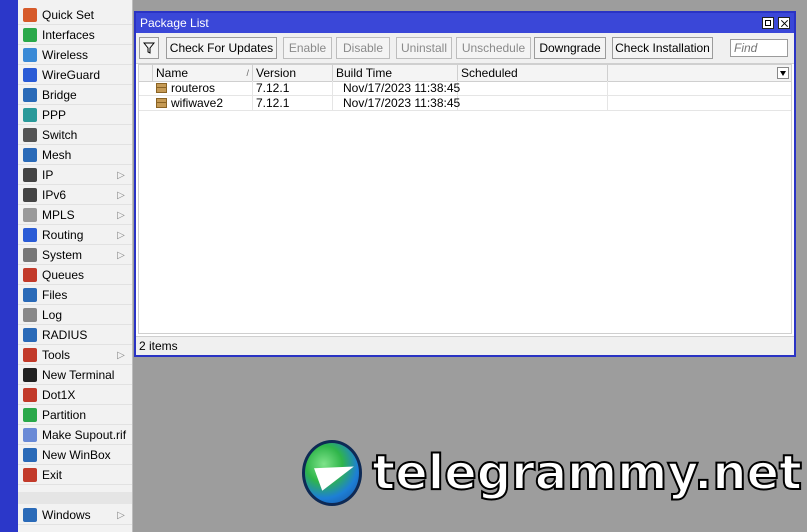 Image resolution: width=807 pixels, height=532 pixels. Describe the element at coordinates (783, 73) in the screenshot. I see `column-menu-dropdown-icon` at that location.